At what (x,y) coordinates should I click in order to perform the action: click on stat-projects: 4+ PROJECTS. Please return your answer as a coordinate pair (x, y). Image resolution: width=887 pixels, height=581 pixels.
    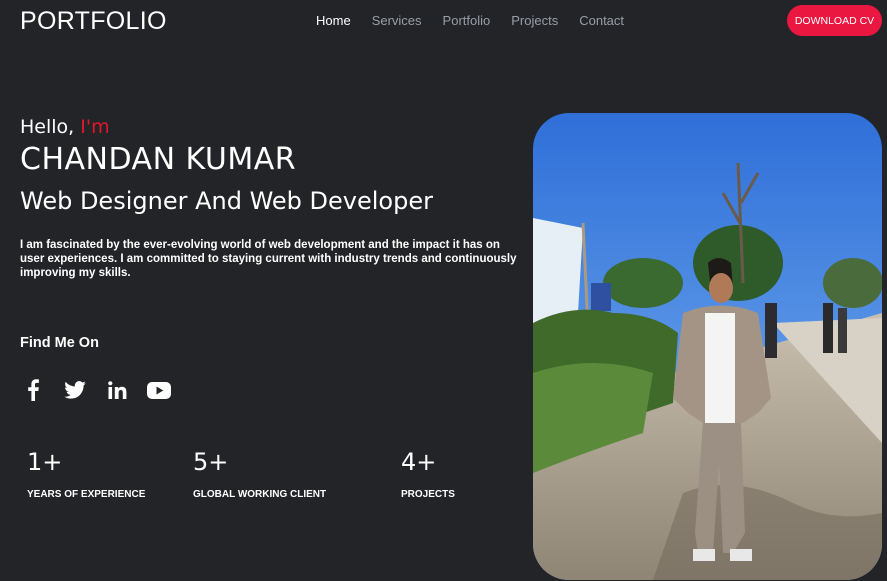
    Looking at the image, I should click on (428, 474).